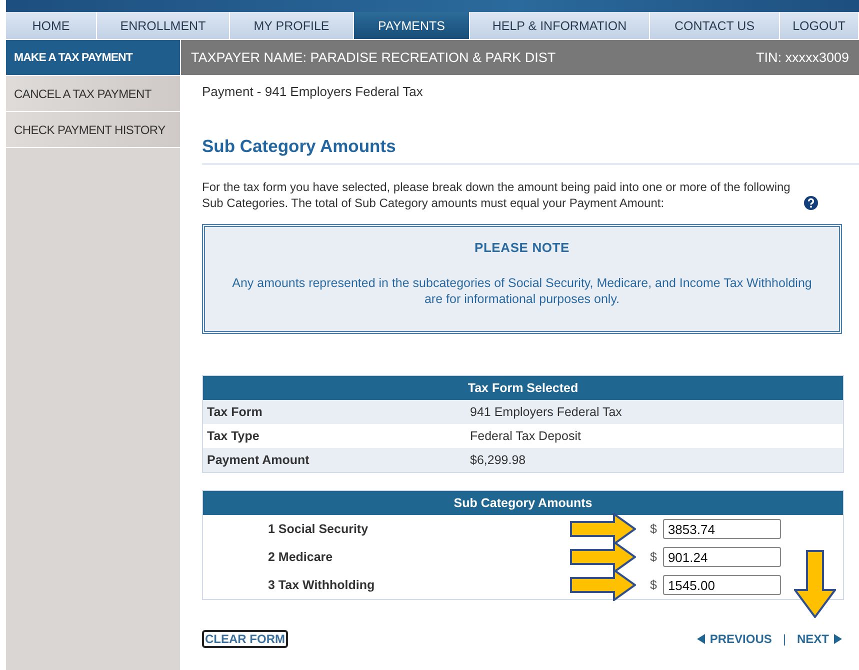 The height and width of the screenshot is (670, 859). I want to click on taxpayer-name: TAXPAYER NAME: PARADISE RECREATION & PARK DIST, so click(373, 57).